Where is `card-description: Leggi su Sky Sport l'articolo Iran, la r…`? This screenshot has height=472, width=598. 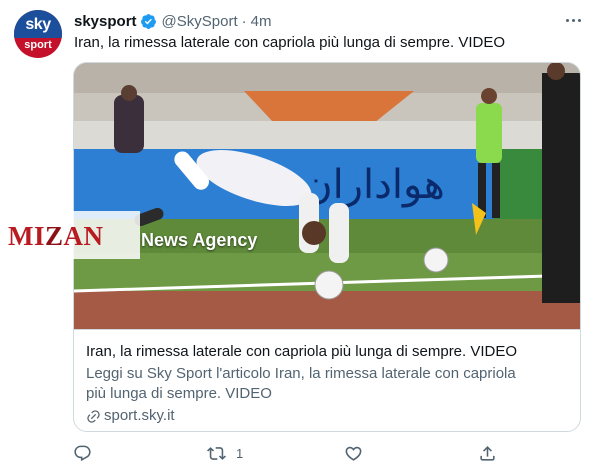 card-description: Leggi su Sky Sport l'articolo Iran, la r… is located at coordinates (301, 383).